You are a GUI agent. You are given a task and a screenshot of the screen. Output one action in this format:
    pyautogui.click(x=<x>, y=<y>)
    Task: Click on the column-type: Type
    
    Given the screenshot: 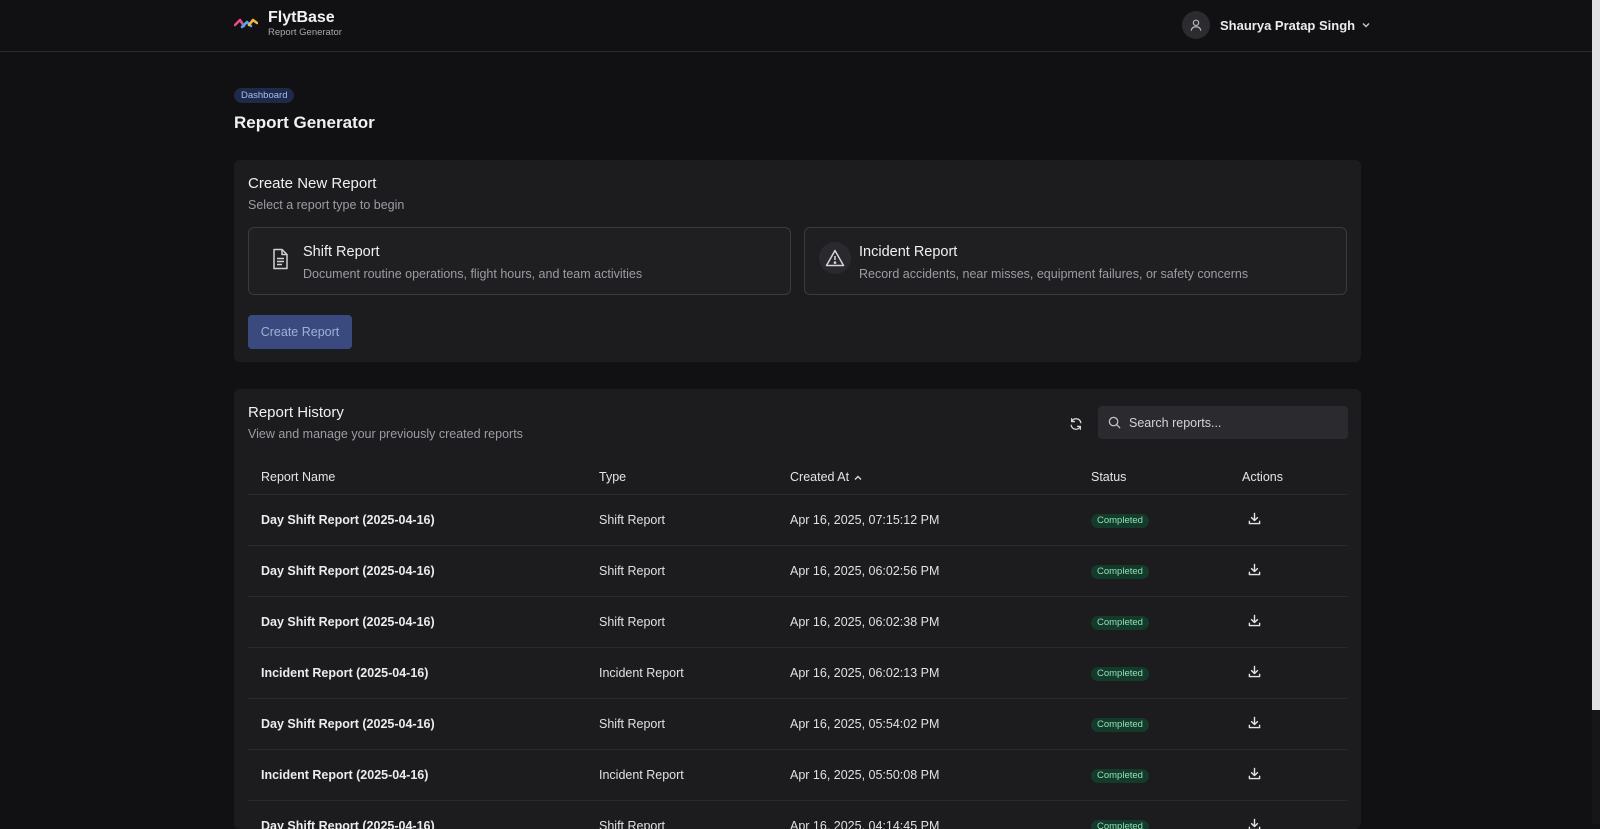 What is the action you would take?
    pyautogui.click(x=681, y=477)
    